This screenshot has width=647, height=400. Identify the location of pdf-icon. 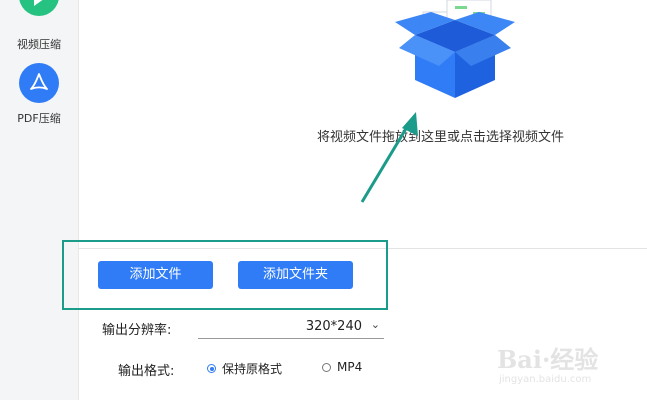
(39, 83).